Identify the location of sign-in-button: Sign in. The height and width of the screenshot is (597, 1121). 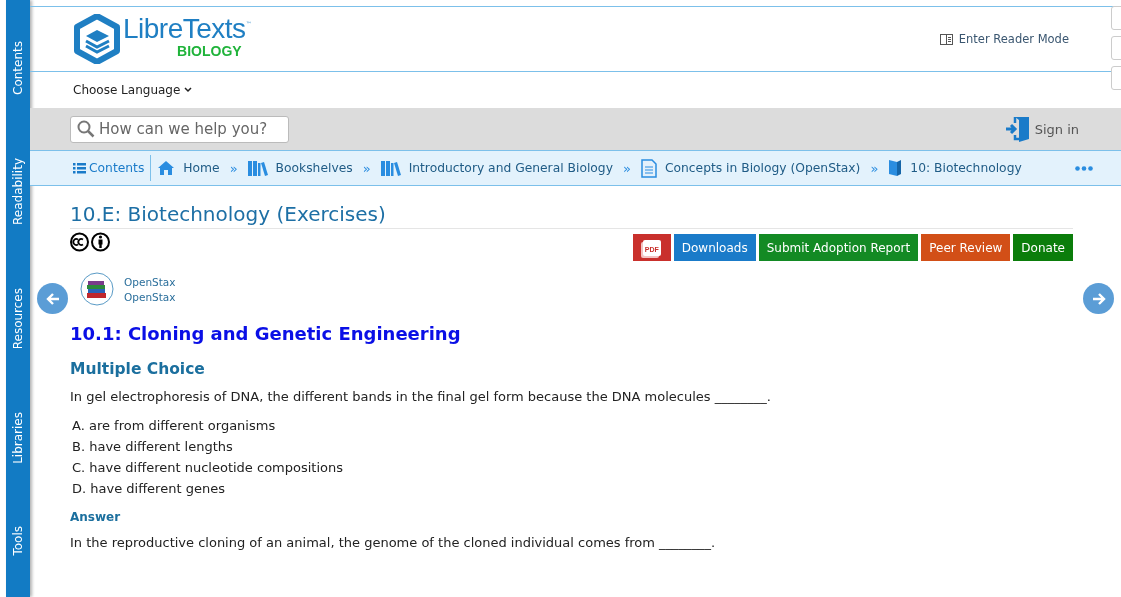
(1041, 129).